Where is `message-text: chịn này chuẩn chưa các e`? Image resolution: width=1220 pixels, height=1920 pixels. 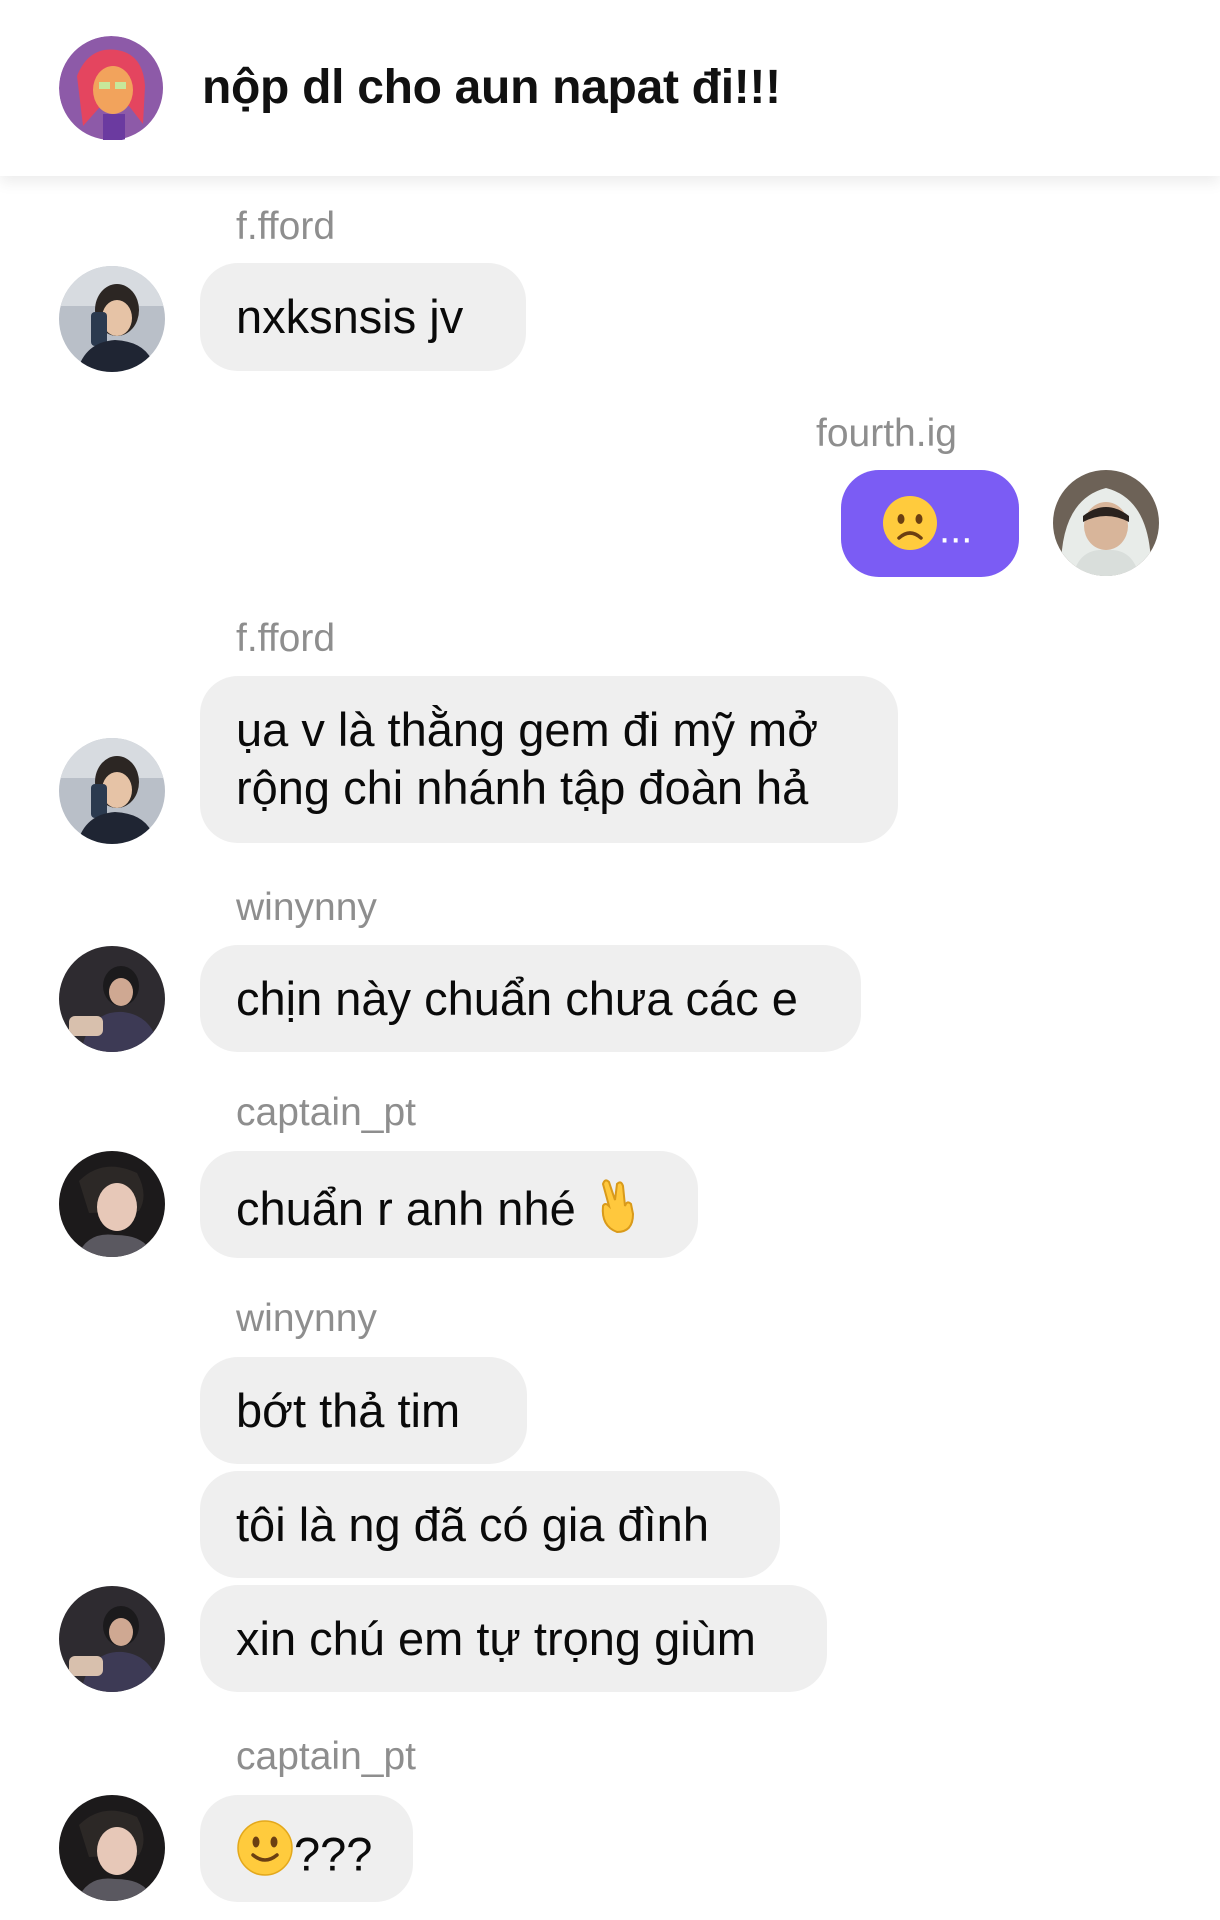 message-text: chịn này chuẩn chưa các e is located at coordinates (517, 998).